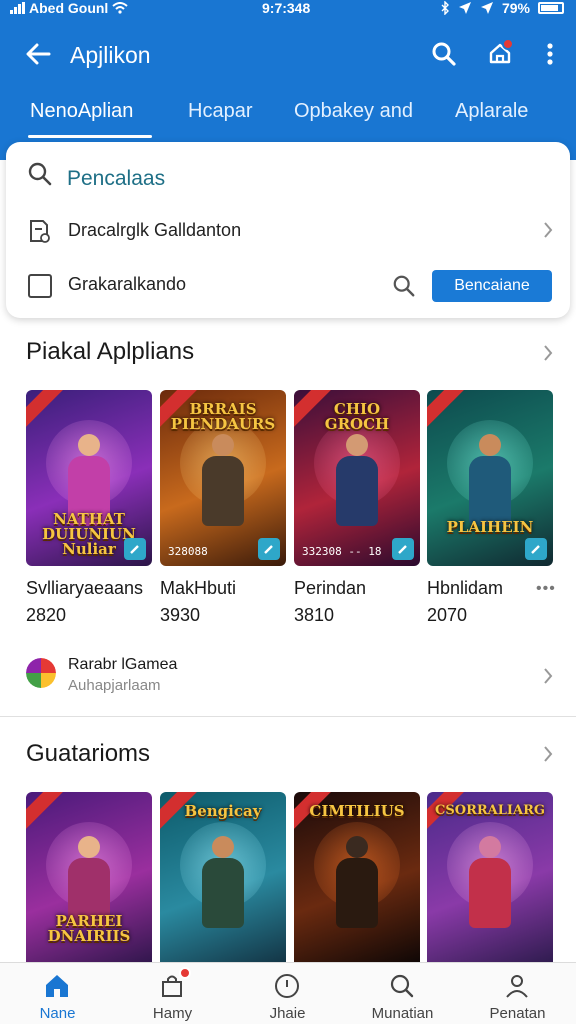 This screenshot has width=576, height=1024. I want to click on checkbox-icon, so click(40, 286).